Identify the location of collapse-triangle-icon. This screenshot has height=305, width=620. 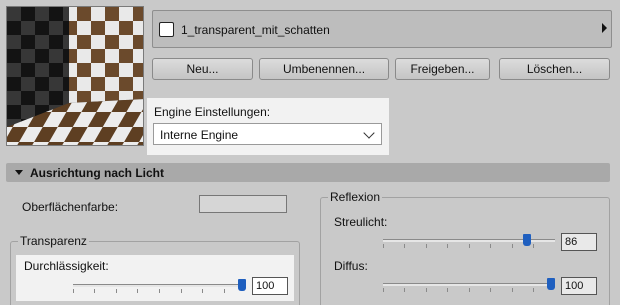
(19, 172).